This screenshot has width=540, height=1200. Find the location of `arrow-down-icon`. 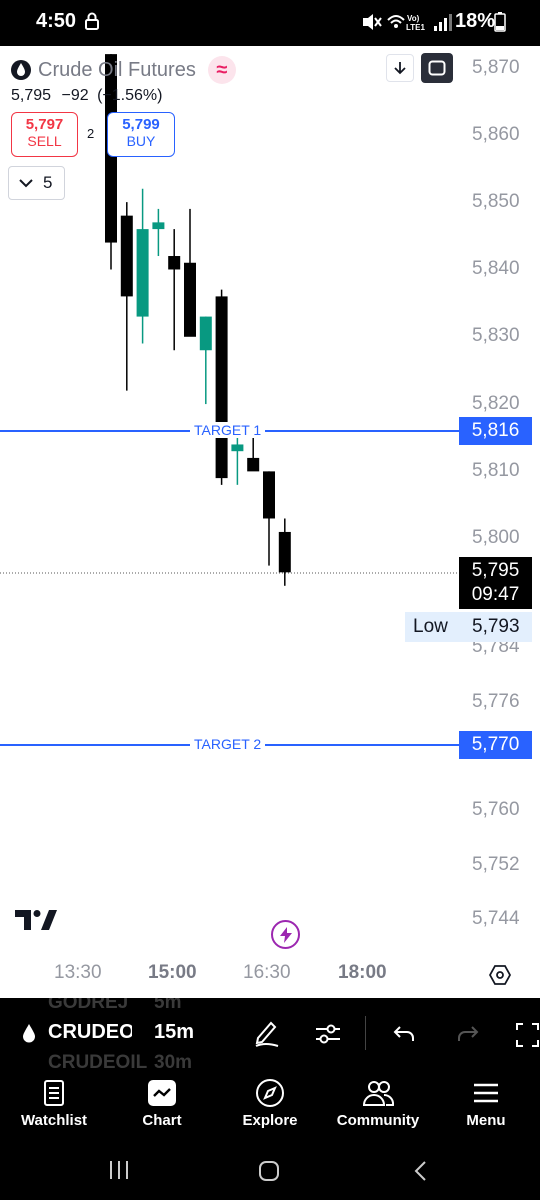

arrow-down-icon is located at coordinates (400, 68).